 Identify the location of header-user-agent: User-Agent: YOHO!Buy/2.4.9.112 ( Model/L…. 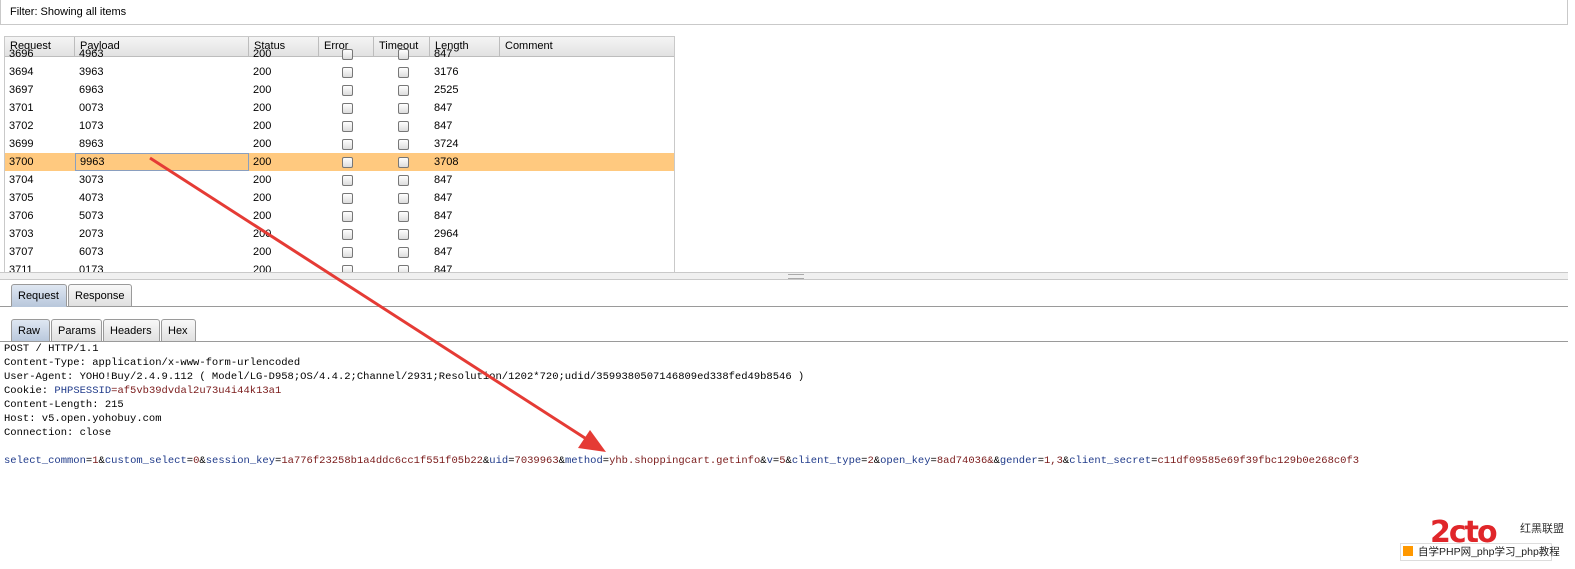
(404, 377).